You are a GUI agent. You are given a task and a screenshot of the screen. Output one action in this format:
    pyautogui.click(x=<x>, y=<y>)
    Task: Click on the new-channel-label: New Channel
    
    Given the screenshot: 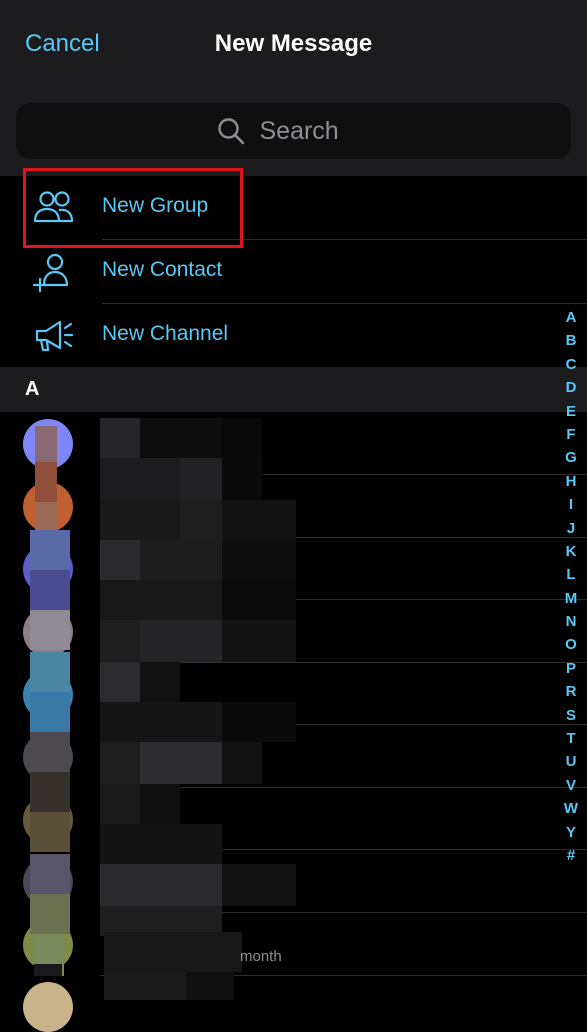 What is the action you would take?
    pyautogui.click(x=165, y=333)
    